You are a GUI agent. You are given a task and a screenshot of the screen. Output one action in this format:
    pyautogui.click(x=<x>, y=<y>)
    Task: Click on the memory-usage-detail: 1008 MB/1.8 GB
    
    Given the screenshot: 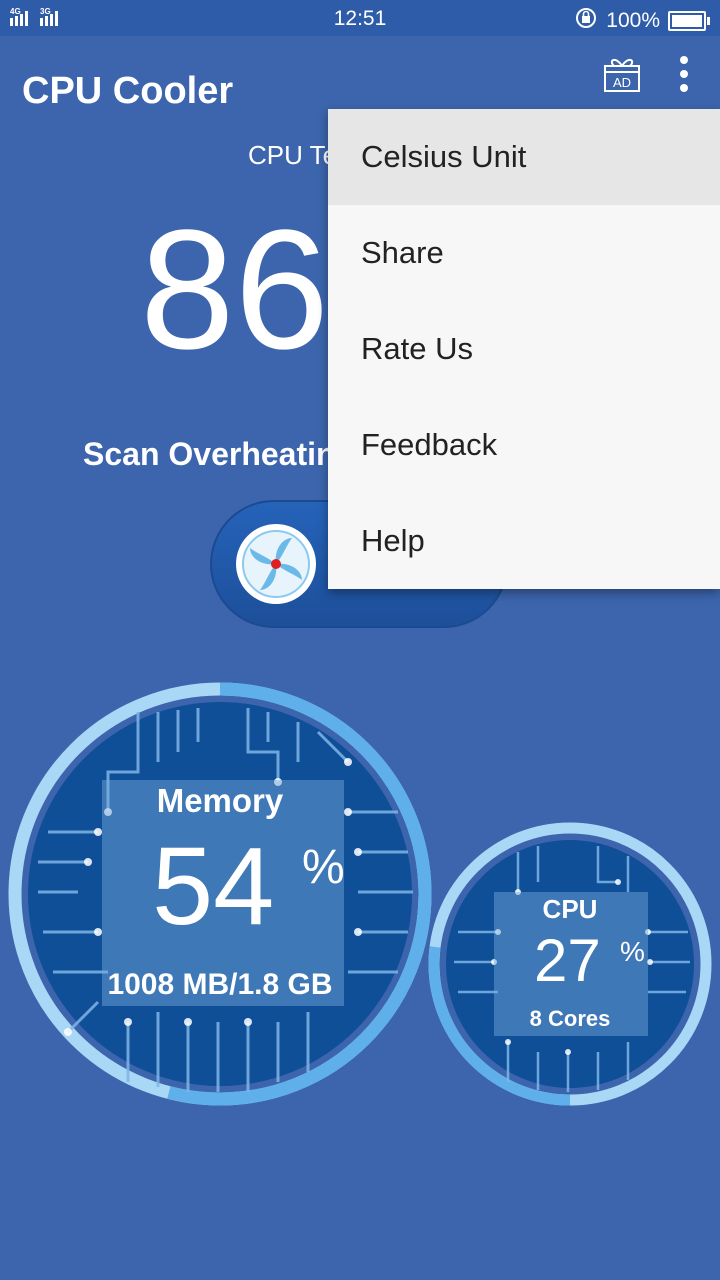 What is the action you would take?
    pyautogui.click(x=220, y=984)
    